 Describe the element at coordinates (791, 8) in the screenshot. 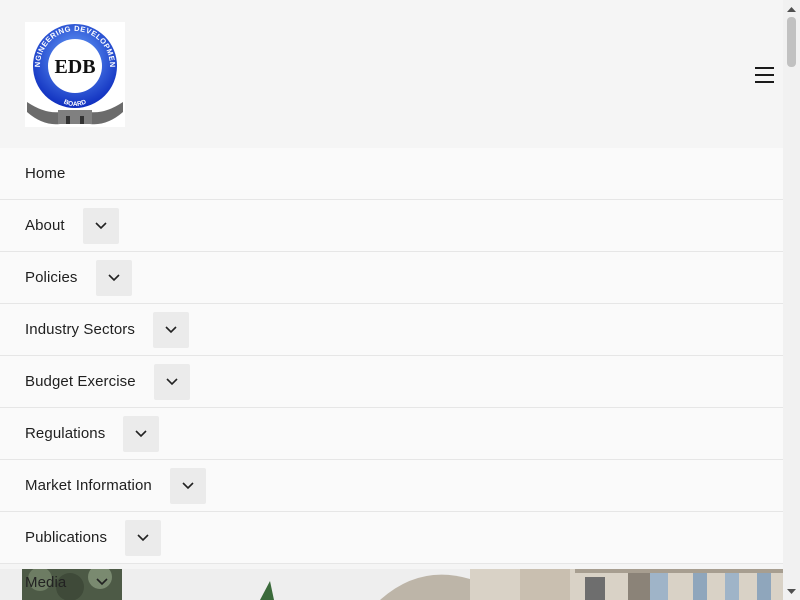

I see `scroll-up-arrow-icon` at that location.